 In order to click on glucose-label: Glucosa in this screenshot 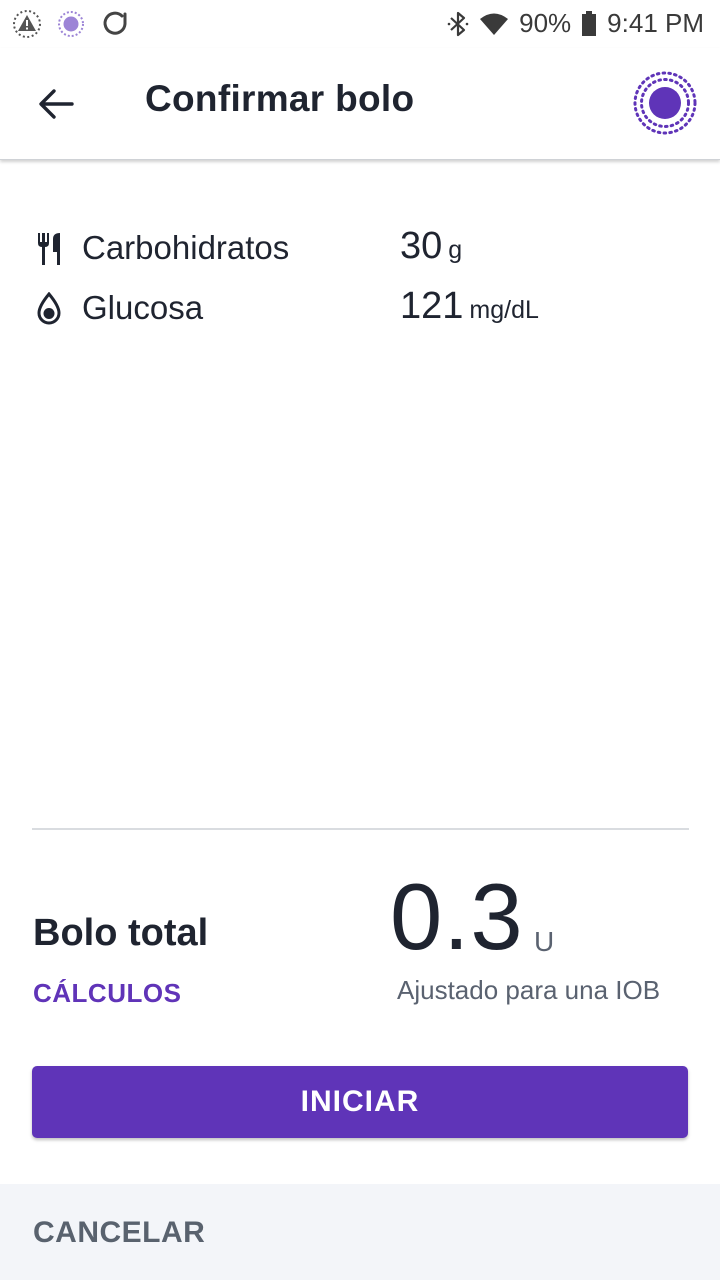, I will do `click(143, 307)`.